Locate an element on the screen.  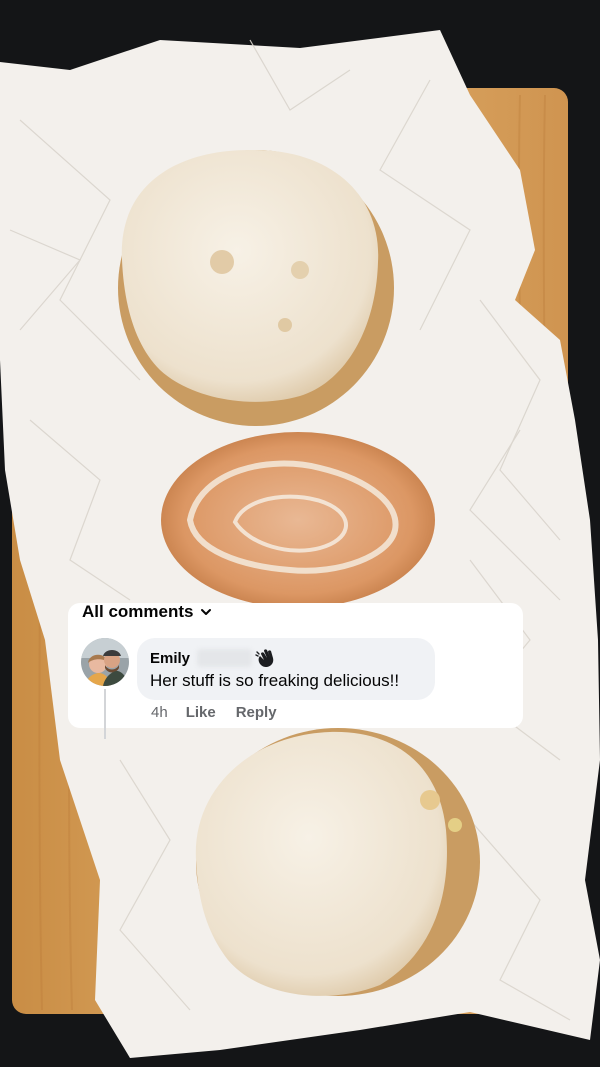
chevron-down-icon is located at coordinates (206, 612).